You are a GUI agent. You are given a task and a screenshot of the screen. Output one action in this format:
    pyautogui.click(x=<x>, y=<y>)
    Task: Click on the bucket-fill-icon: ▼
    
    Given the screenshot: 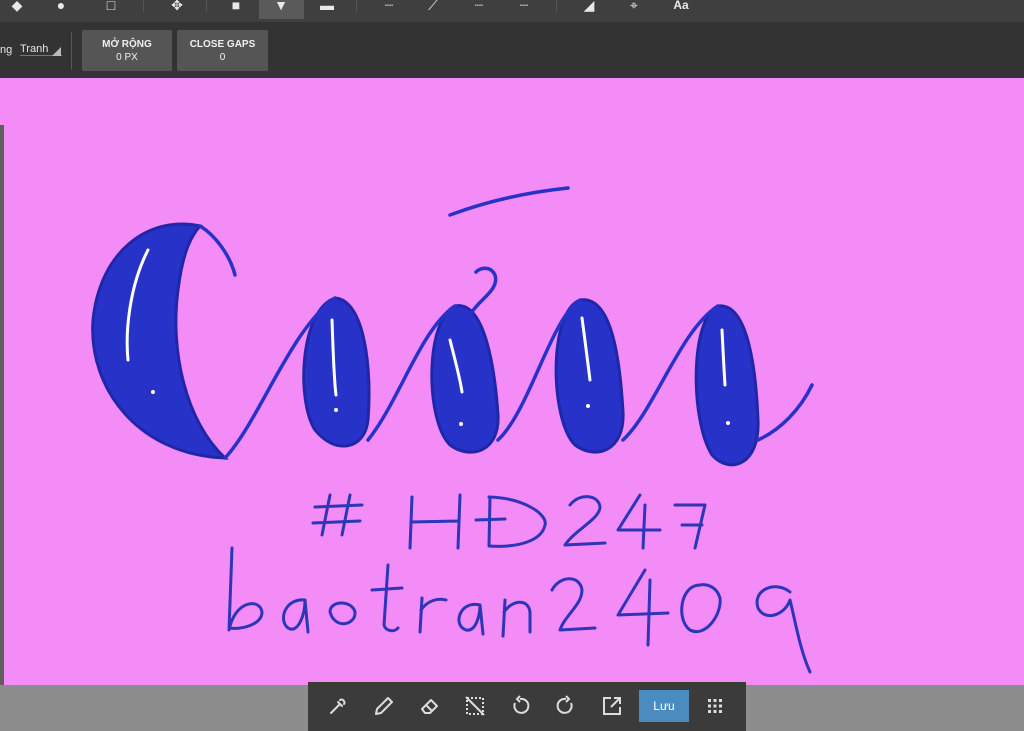 What is the action you would take?
    pyautogui.click(x=281, y=6)
    